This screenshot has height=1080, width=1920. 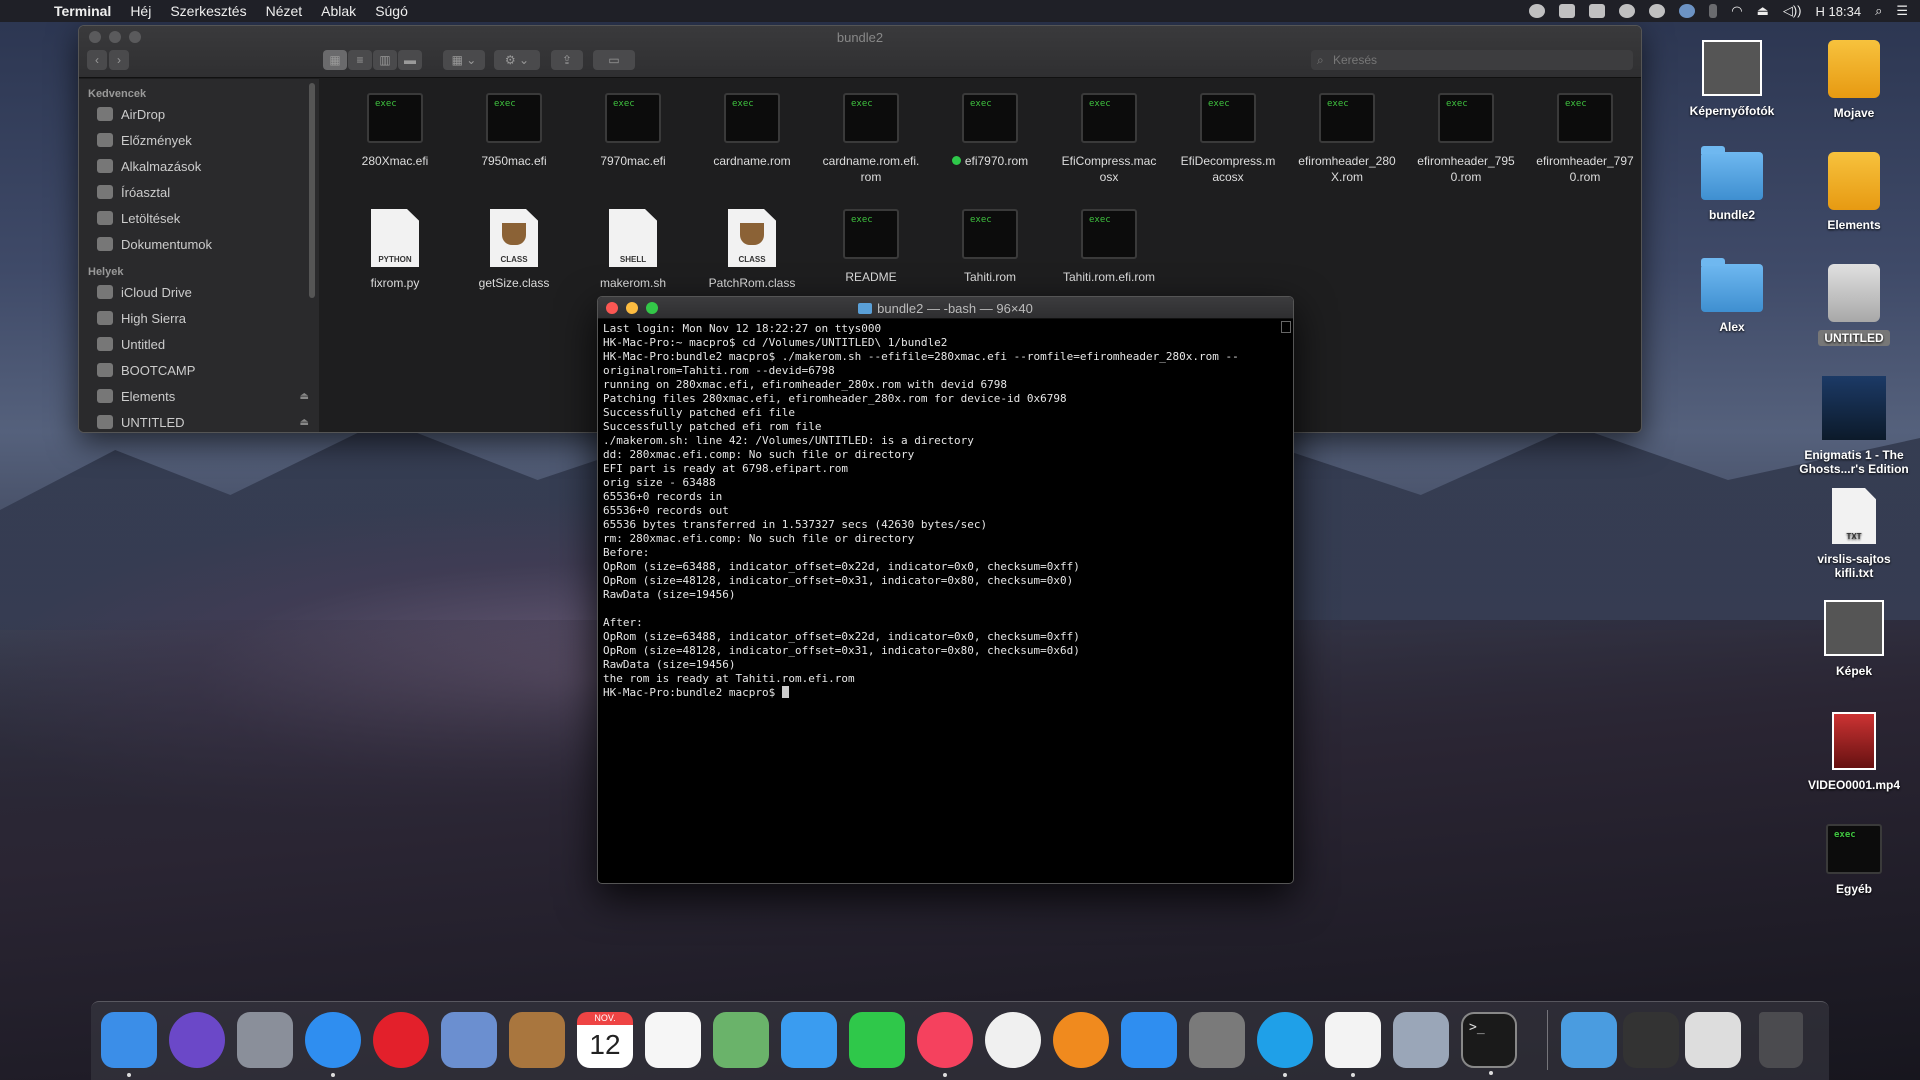 What do you see at coordinates (360, 60) in the screenshot?
I see `list-view-button: ≡` at bounding box center [360, 60].